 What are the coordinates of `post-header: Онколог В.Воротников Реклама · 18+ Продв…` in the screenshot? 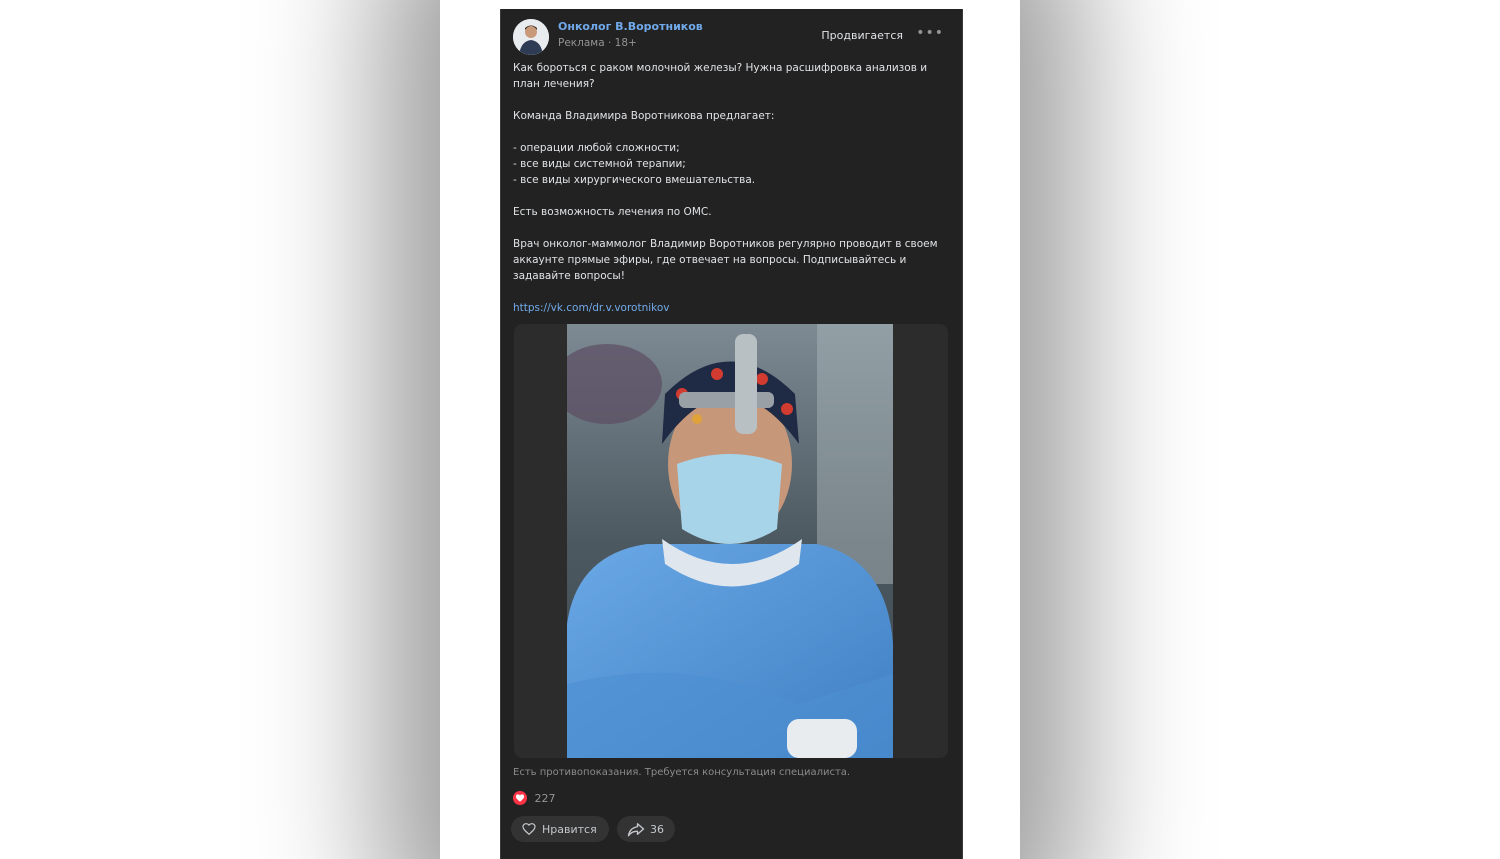 It's located at (731, 39).